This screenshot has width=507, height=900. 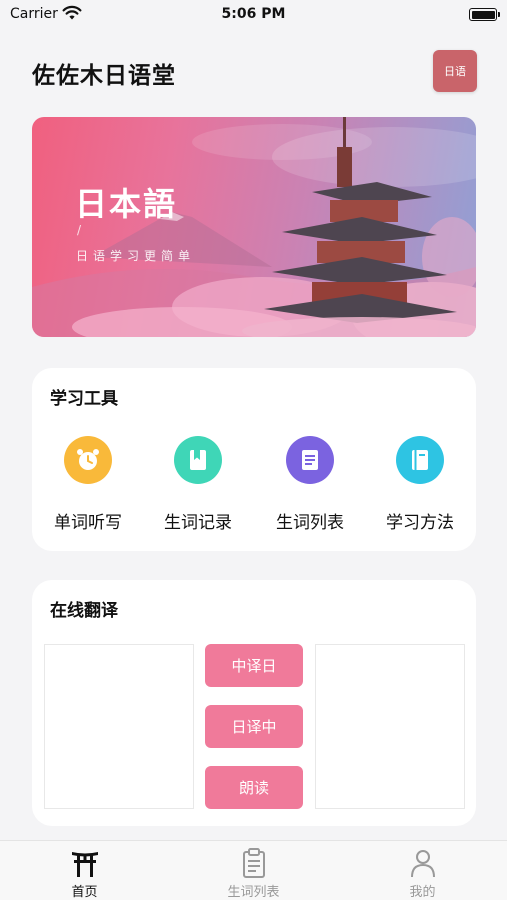 What do you see at coordinates (420, 523) in the screenshot?
I see `tool-label: 学习方法` at bounding box center [420, 523].